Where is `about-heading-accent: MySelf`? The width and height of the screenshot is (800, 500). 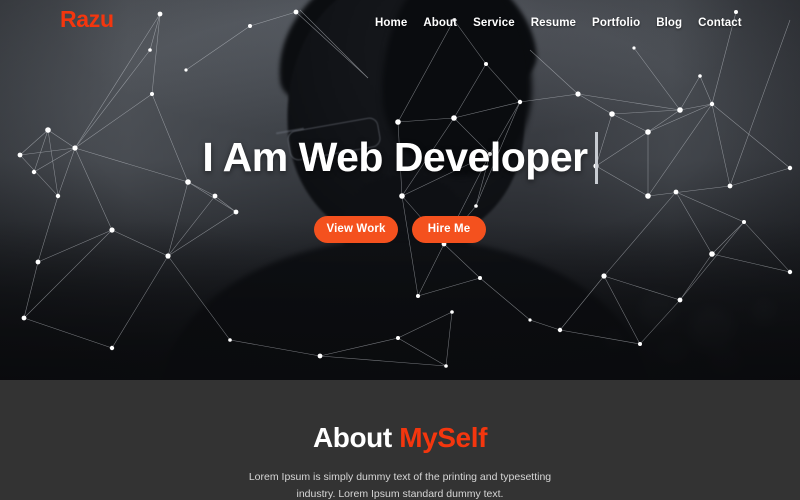 about-heading-accent: MySelf is located at coordinates (443, 437).